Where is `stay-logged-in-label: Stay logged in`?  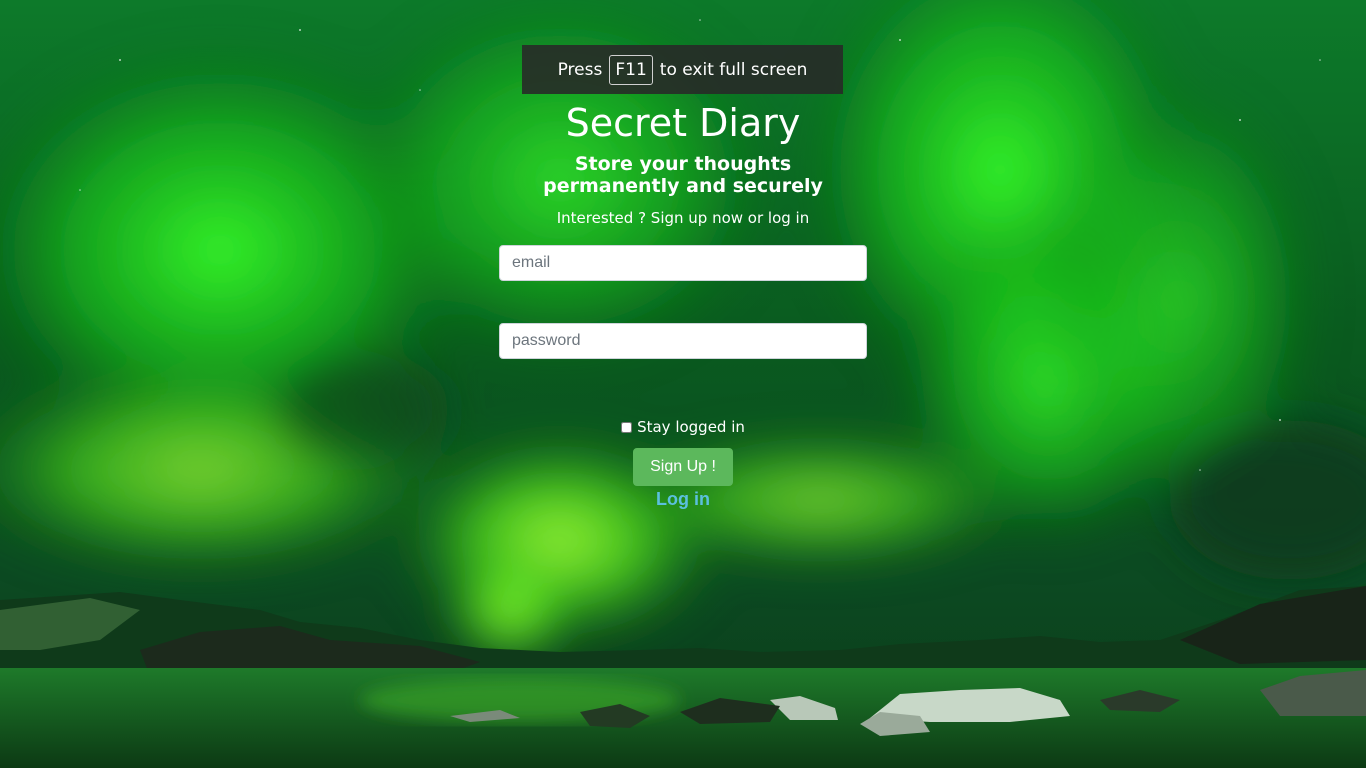
stay-logged-in-label: Stay logged in is located at coordinates (691, 427).